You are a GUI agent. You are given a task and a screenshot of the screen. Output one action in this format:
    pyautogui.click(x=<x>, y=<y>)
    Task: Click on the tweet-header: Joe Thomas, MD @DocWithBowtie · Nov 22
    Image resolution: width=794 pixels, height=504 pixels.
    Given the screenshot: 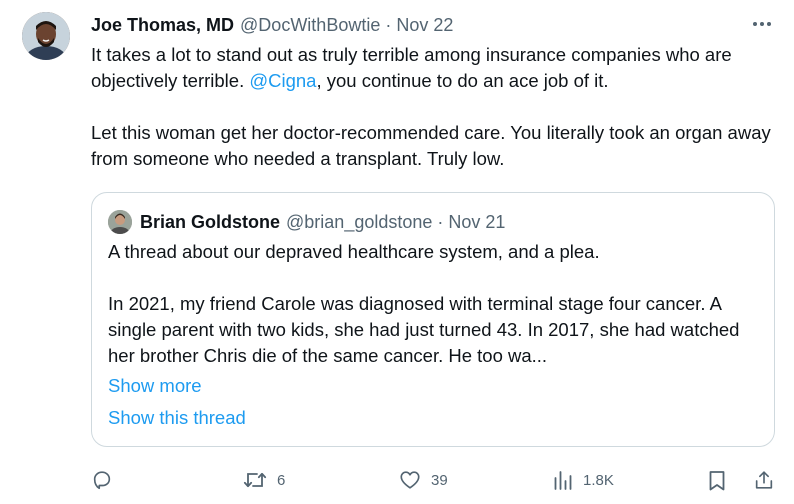 What is the action you would take?
    pyautogui.click(x=272, y=25)
    